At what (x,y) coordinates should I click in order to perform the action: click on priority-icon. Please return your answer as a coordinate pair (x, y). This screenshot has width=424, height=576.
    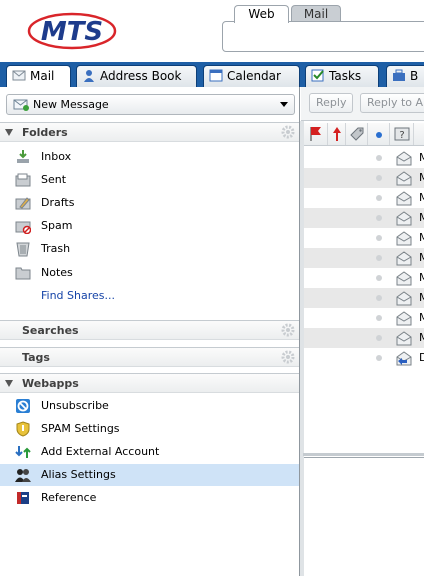
    Looking at the image, I should click on (337, 134).